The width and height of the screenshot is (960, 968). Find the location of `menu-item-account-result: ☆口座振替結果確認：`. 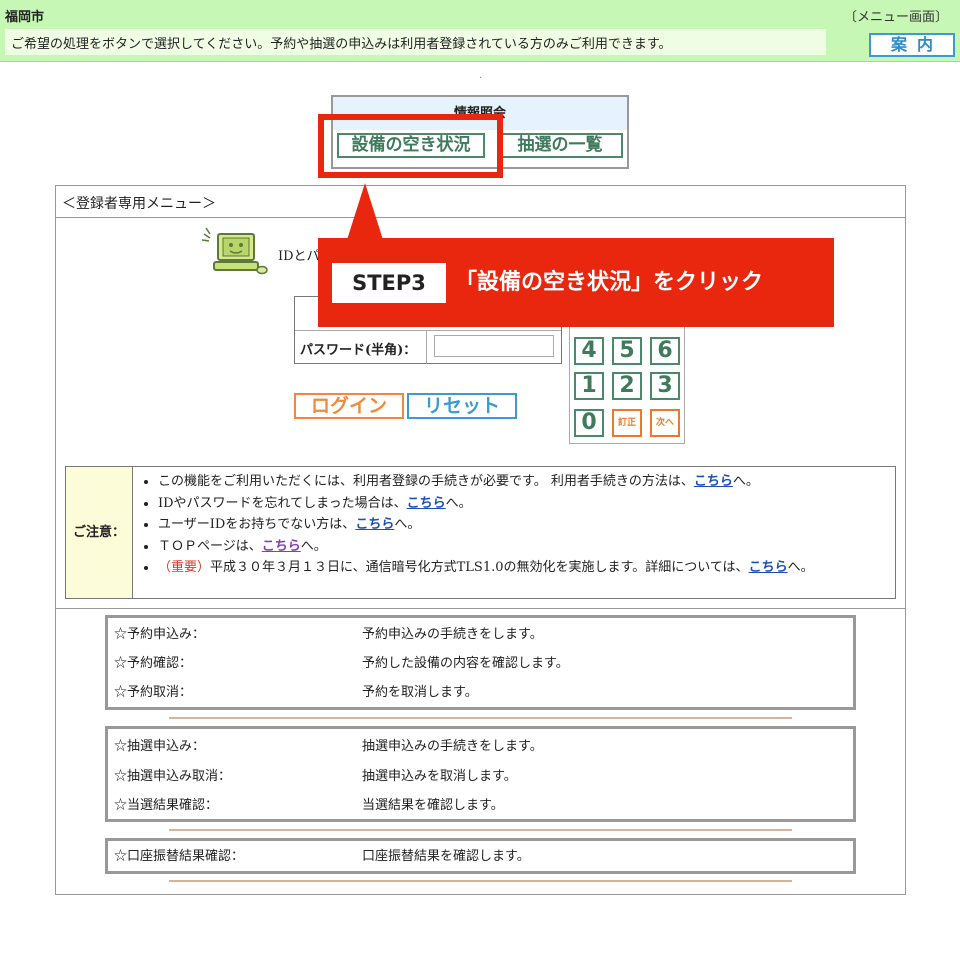

menu-item-account-result: ☆口座振替結果確認： is located at coordinates (179, 857).